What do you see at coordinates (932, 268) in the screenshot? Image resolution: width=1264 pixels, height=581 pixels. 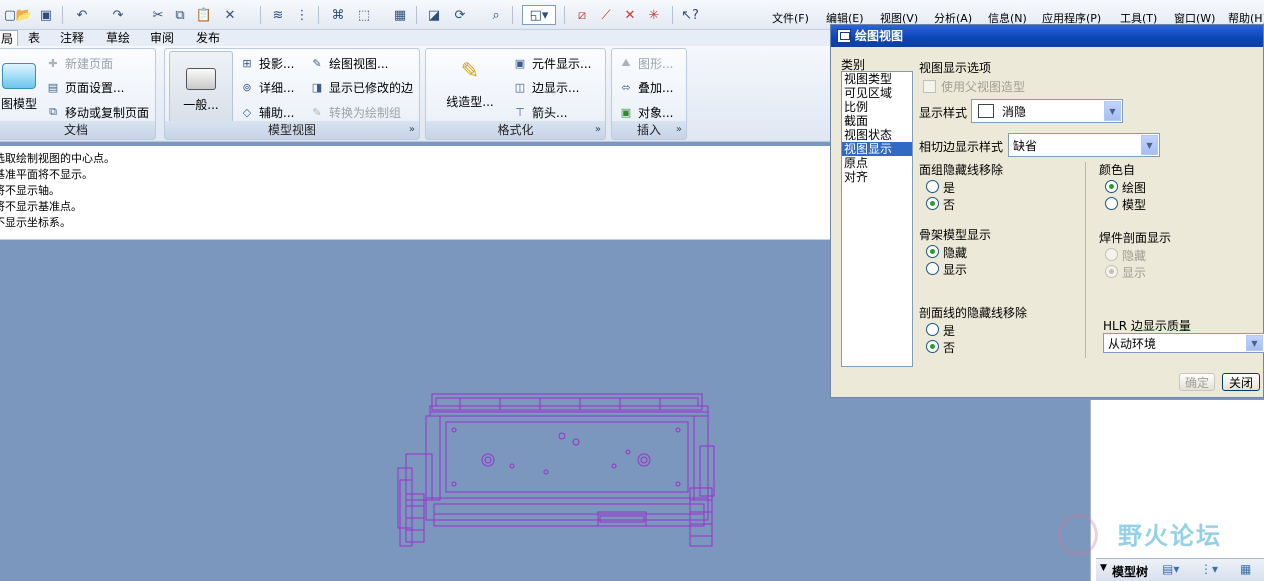 I see `skeleton-show-radio` at bounding box center [932, 268].